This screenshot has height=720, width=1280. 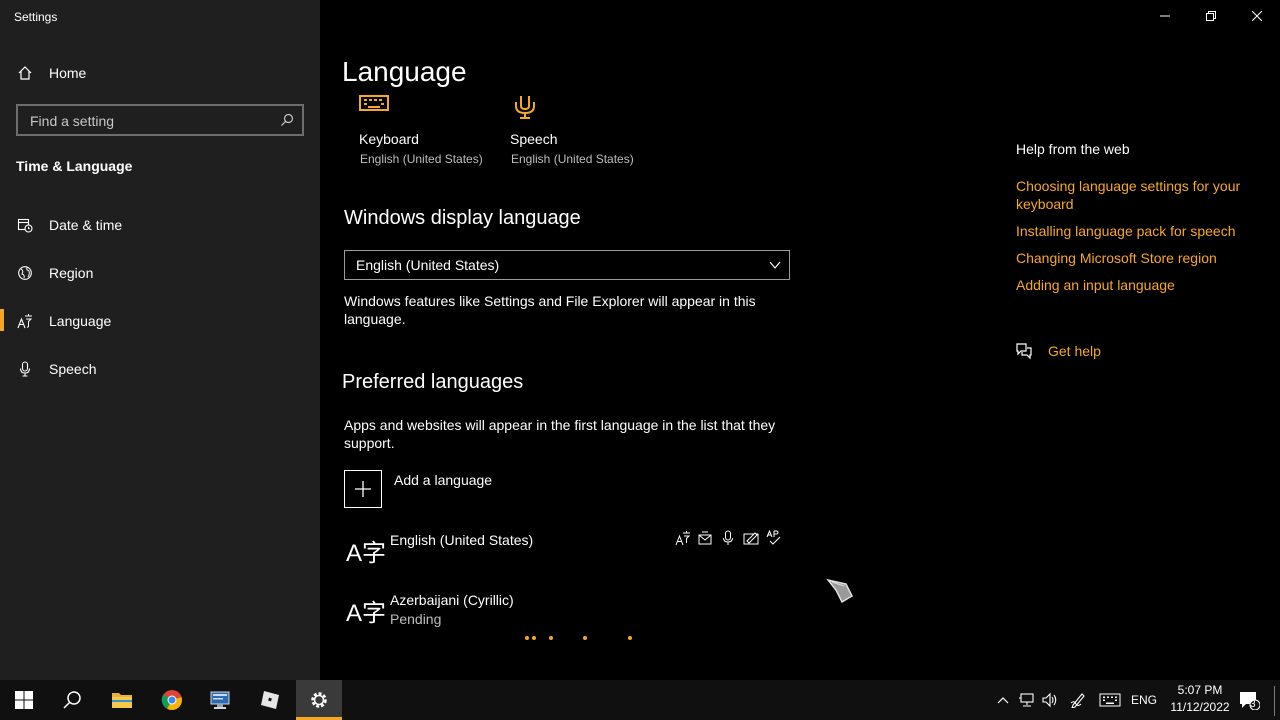 What do you see at coordinates (428, 265) in the screenshot?
I see `display-language-value: English (United States)` at bounding box center [428, 265].